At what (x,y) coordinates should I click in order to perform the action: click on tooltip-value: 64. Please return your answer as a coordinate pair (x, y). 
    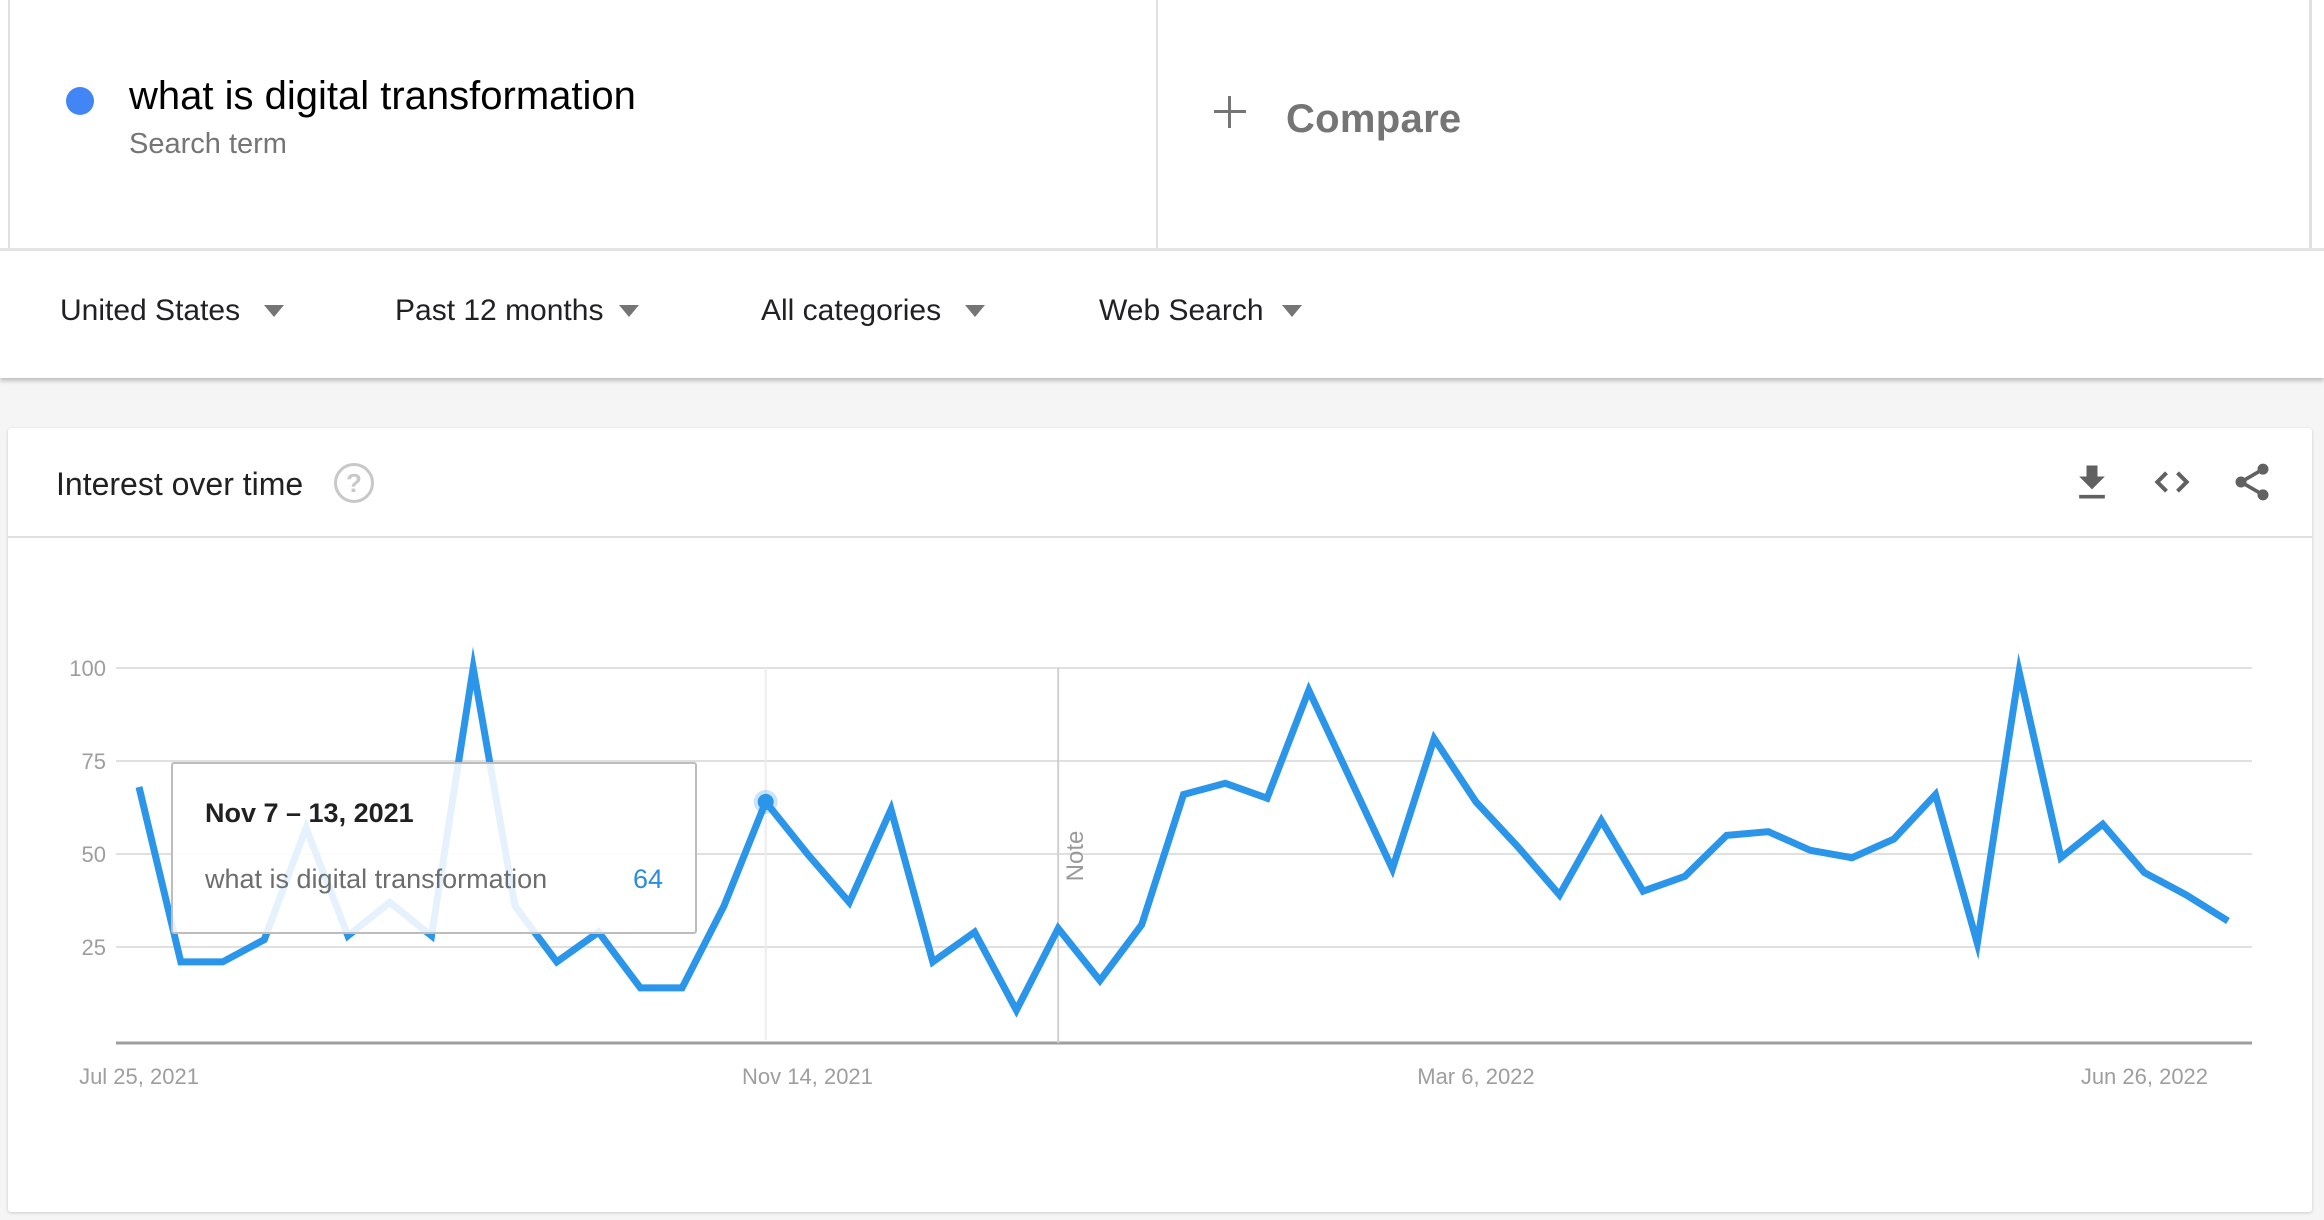
    Looking at the image, I should click on (647, 879).